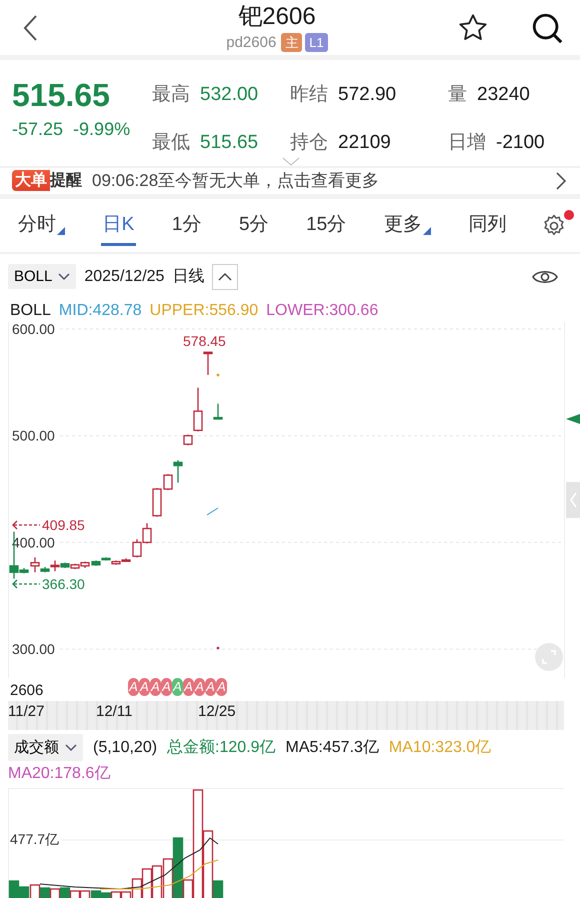 The width and height of the screenshot is (580, 898). Describe the element at coordinates (30, 311) in the screenshot. I see `boll-legend-item: BOLL` at that location.